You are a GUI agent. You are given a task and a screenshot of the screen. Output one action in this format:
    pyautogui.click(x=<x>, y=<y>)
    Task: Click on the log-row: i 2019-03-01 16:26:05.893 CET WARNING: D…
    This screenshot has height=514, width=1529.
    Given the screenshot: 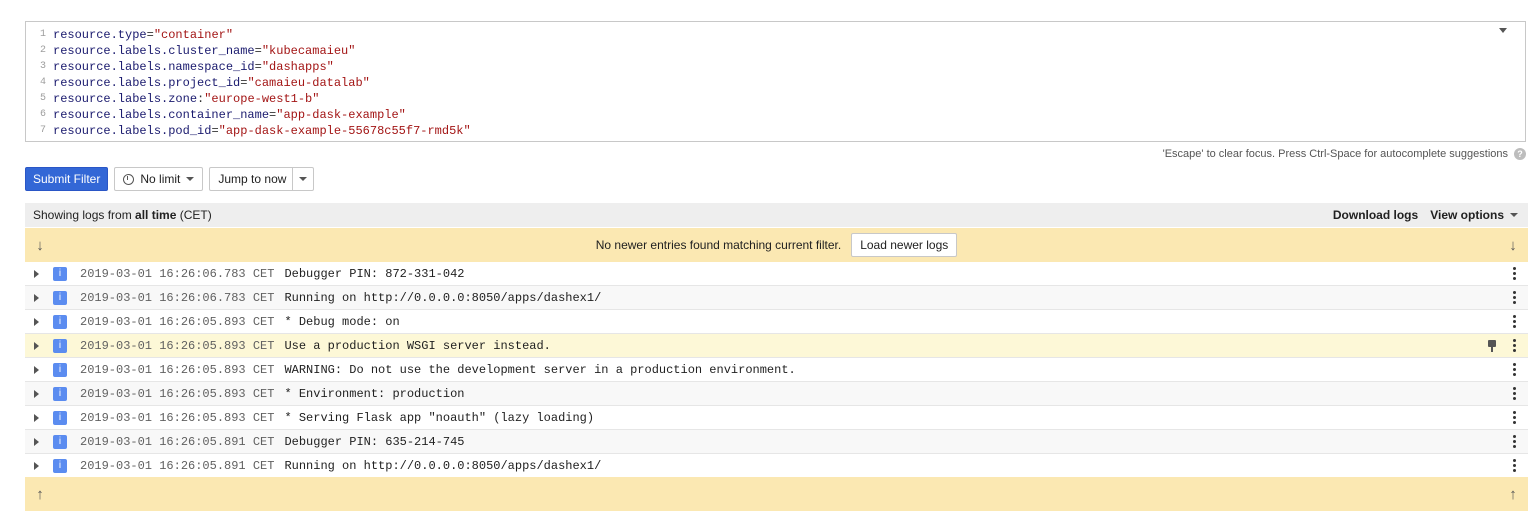 What is the action you would take?
    pyautogui.click(x=776, y=370)
    